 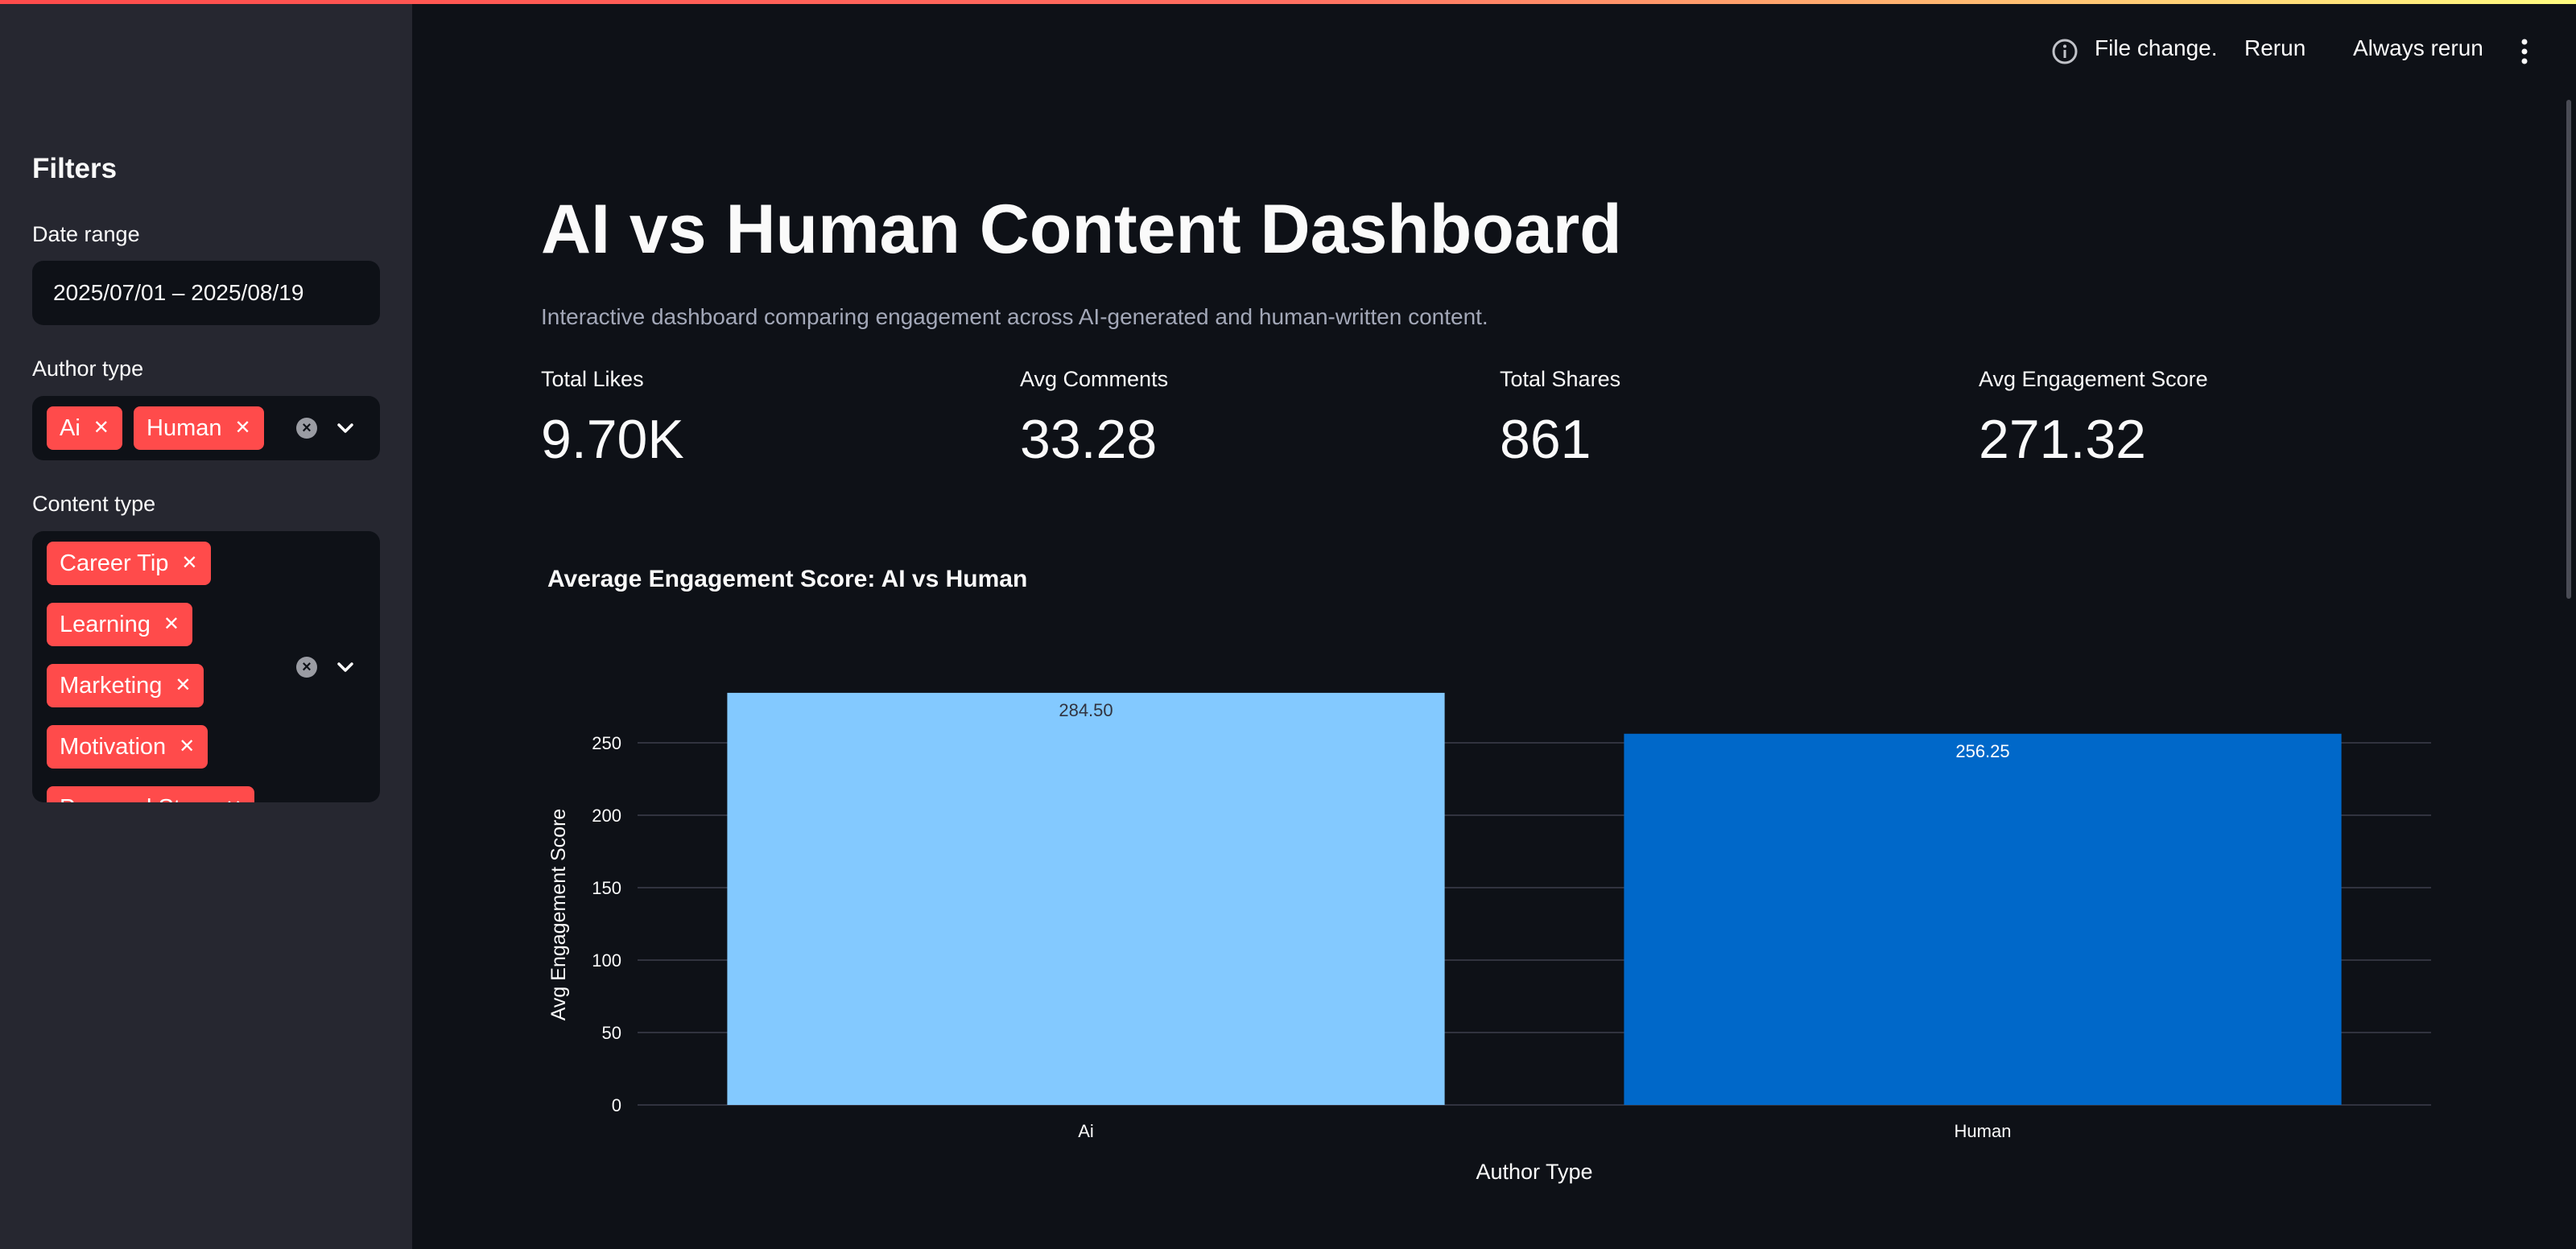 What do you see at coordinates (611, 1033) in the screenshot?
I see `y-tick-label: 50` at bounding box center [611, 1033].